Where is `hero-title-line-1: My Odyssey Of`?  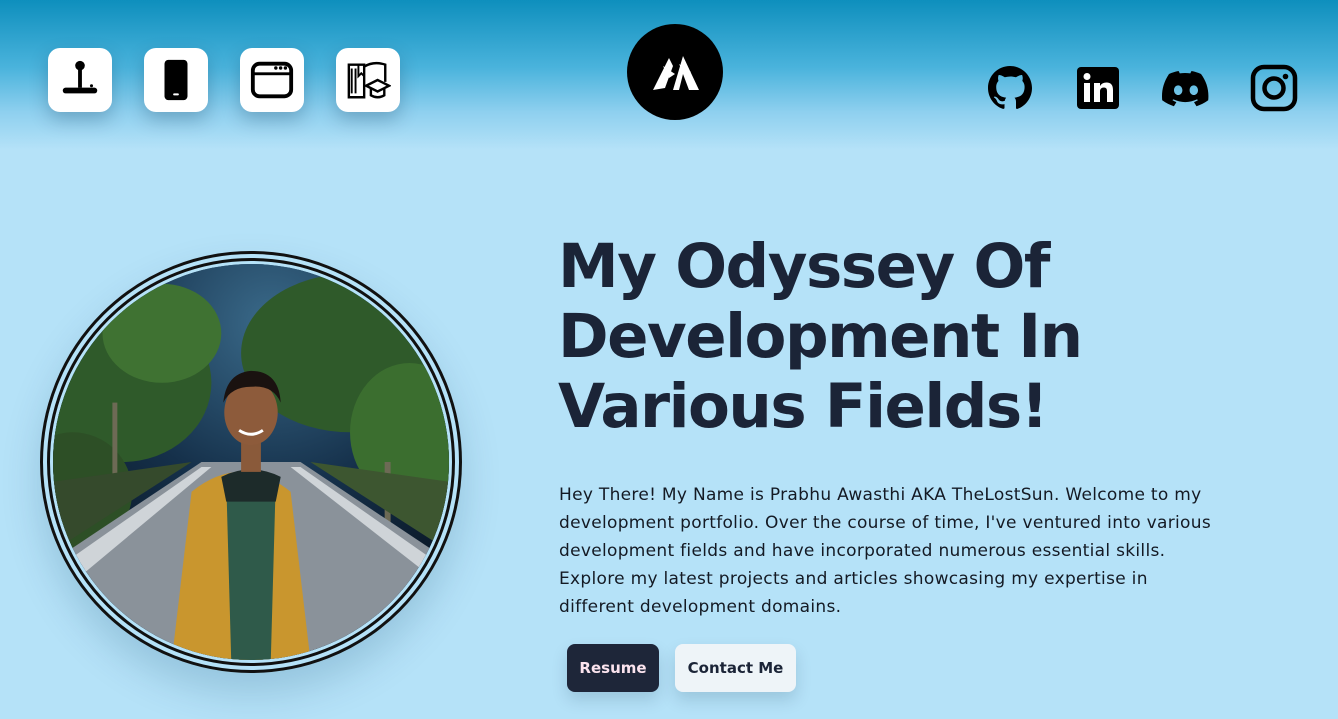 hero-title-line-1: My Odyssey Of is located at coordinates (804, 266).